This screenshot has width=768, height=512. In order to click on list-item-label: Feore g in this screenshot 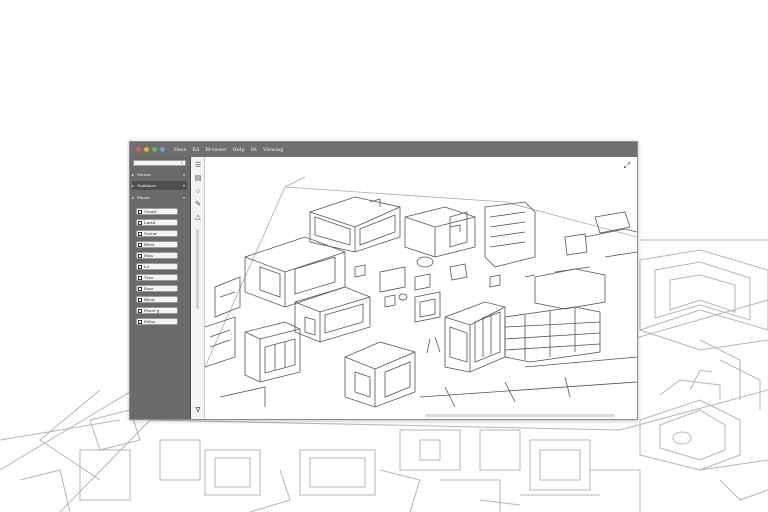, I will do `click(152, 310)`.